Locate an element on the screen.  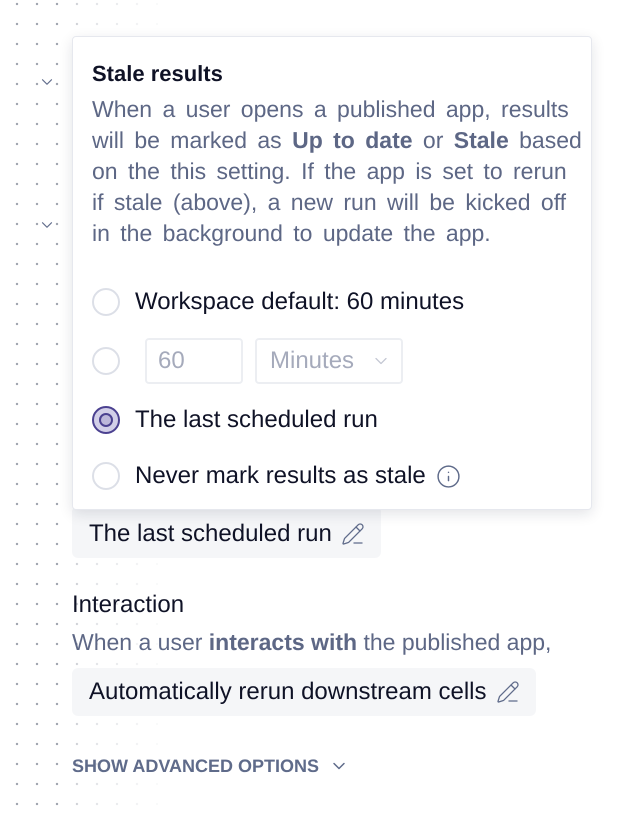
setting-value-button: Automatically rerun downstream cells is located at coordinates (304, 692).